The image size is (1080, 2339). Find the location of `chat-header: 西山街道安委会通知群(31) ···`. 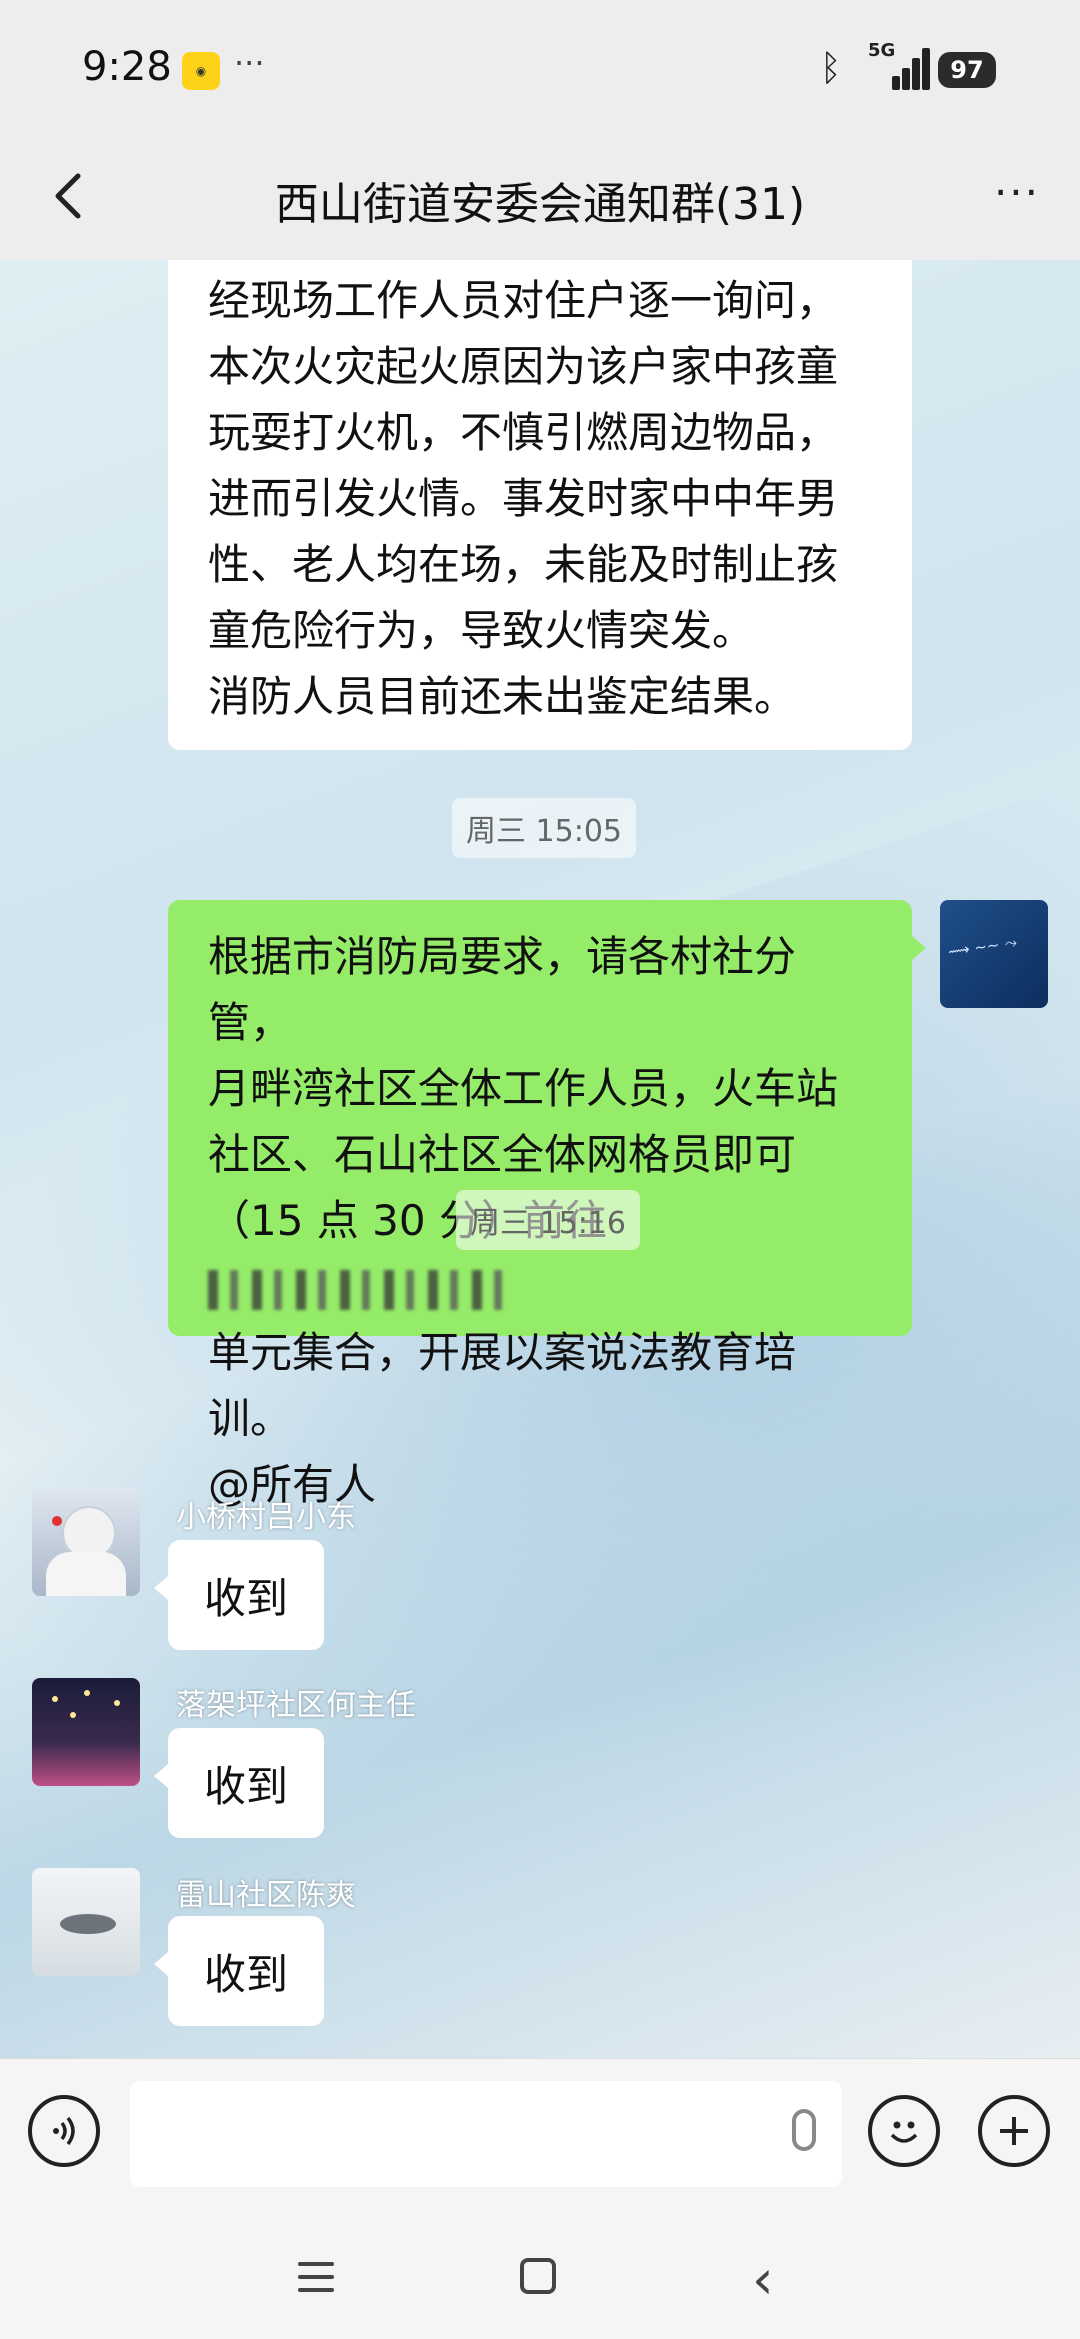

chat-header: 西山街道安委会通知群(31) ··· is located at coordinates (540, 200).